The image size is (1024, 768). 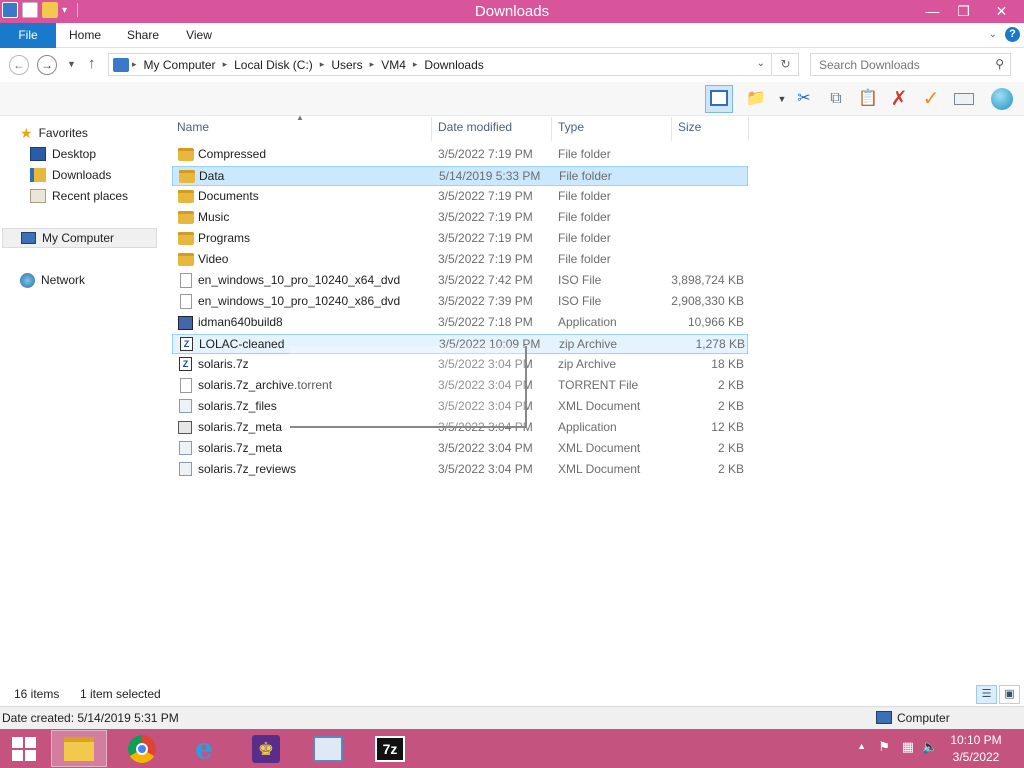 I want to click on tab-home: Home, so click(x=85, y=35).